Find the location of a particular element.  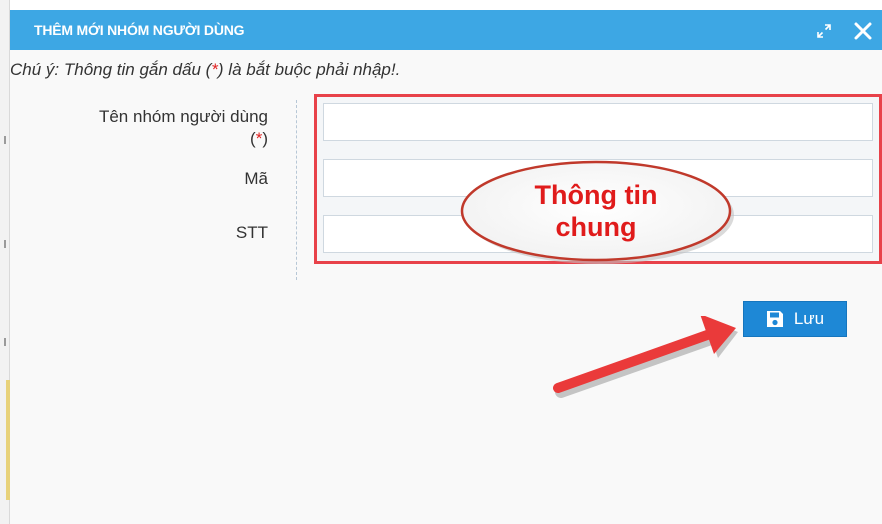

order-label: STT is located at coordinates (251, 232).